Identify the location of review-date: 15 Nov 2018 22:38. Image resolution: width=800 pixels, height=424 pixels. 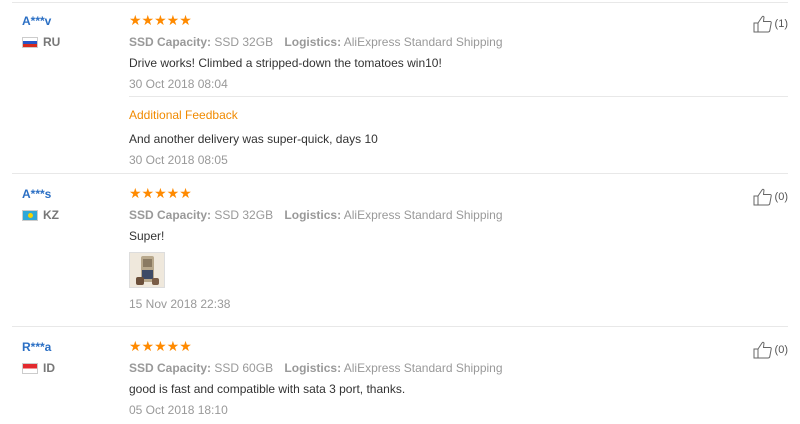
(180, 304).